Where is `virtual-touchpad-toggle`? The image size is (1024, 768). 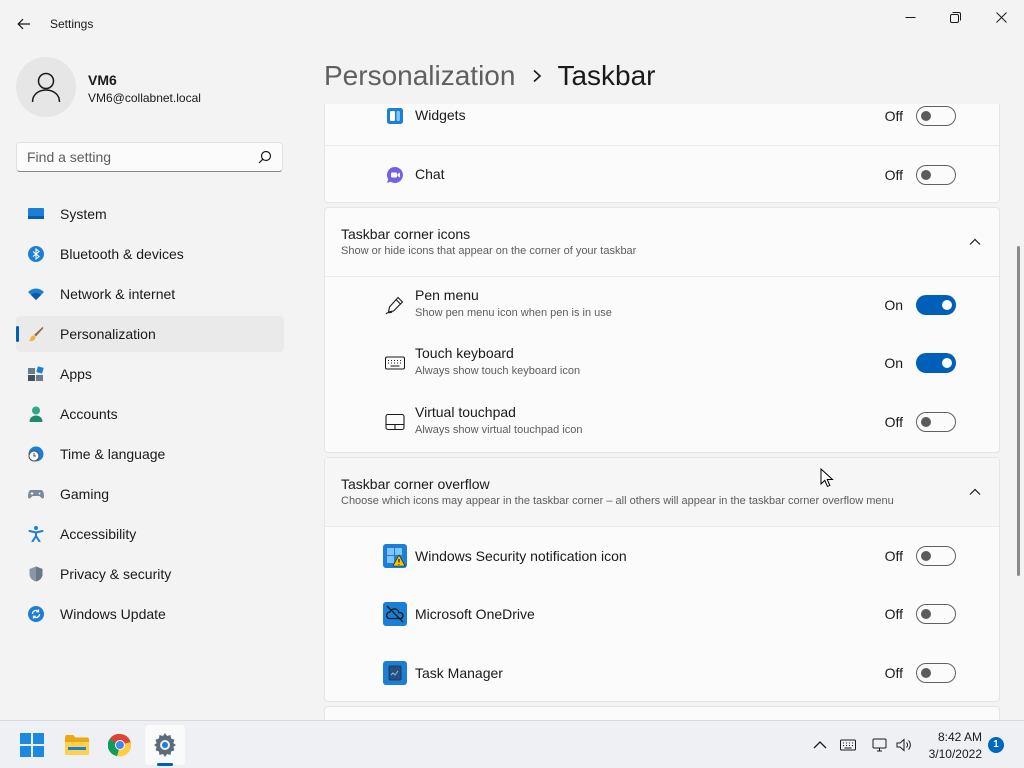 virtual-touchpad-toggle is located at coordinates (936, 422).